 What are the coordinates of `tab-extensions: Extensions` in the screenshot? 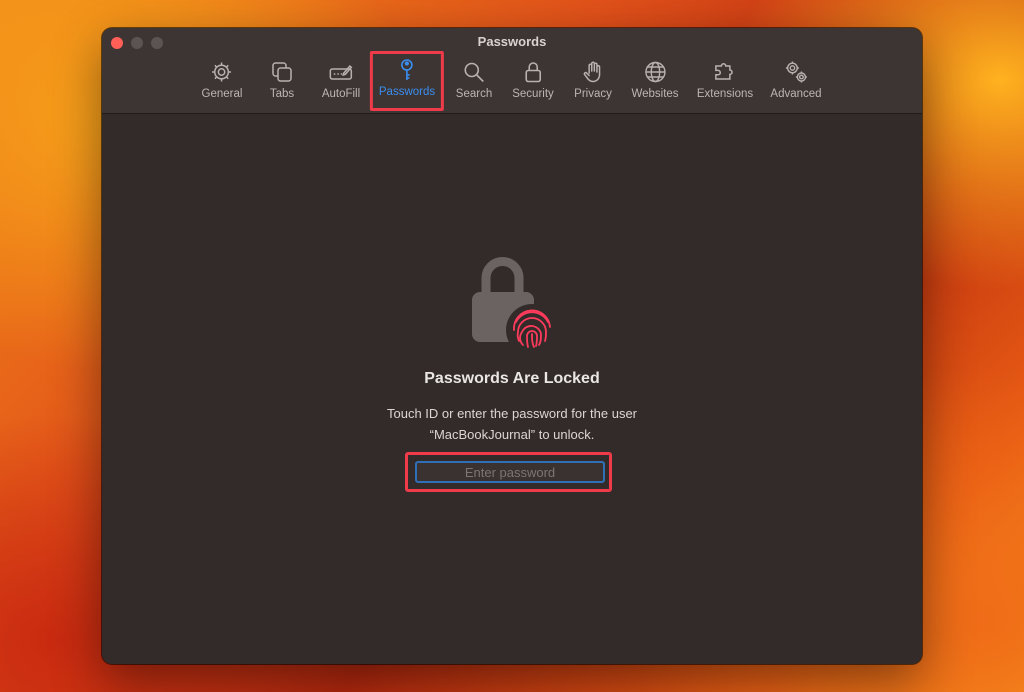 It's located at (725, 84).